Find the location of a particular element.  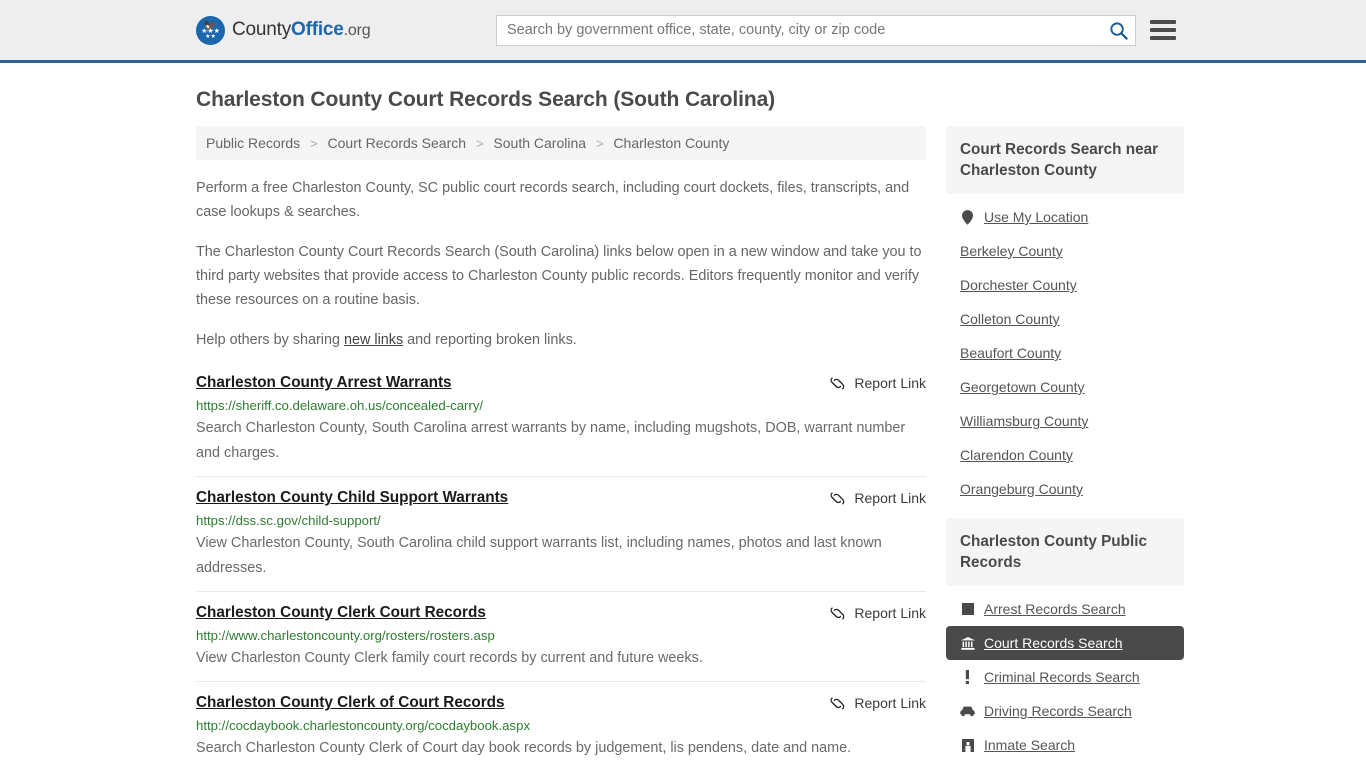

sidebar-item-inmate-search: Inmate Search is located at coordinates (1065, 745).